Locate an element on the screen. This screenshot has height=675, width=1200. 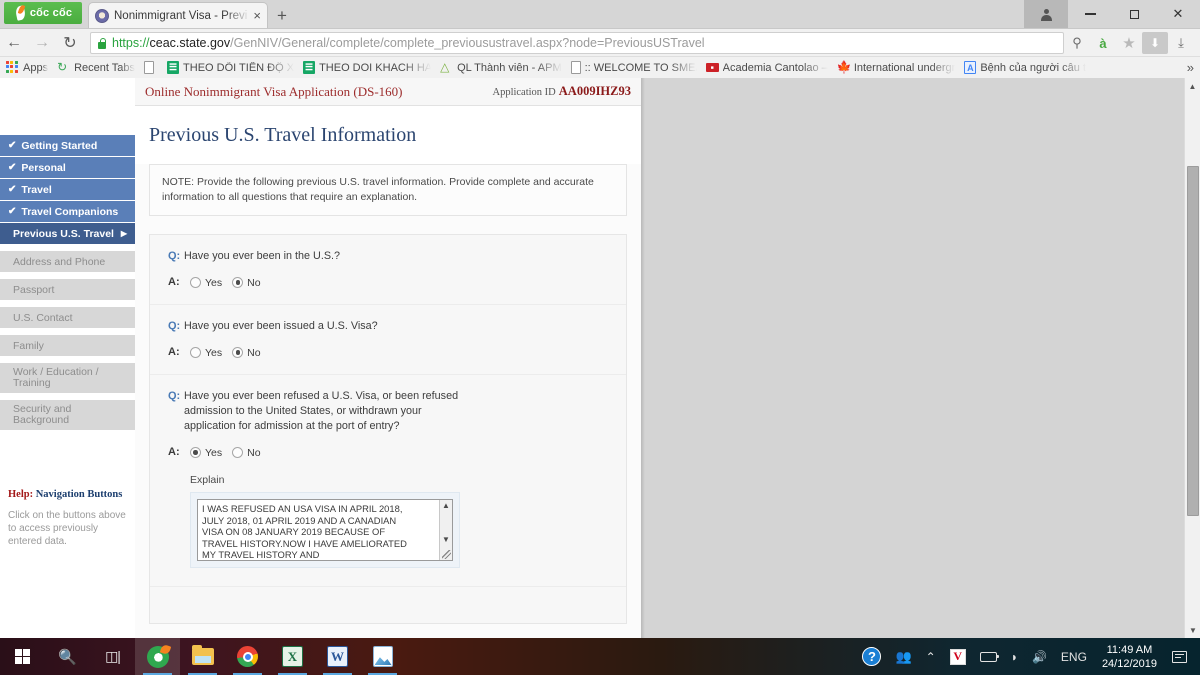
resize-handle-icon is located at coordinates (446, 554).